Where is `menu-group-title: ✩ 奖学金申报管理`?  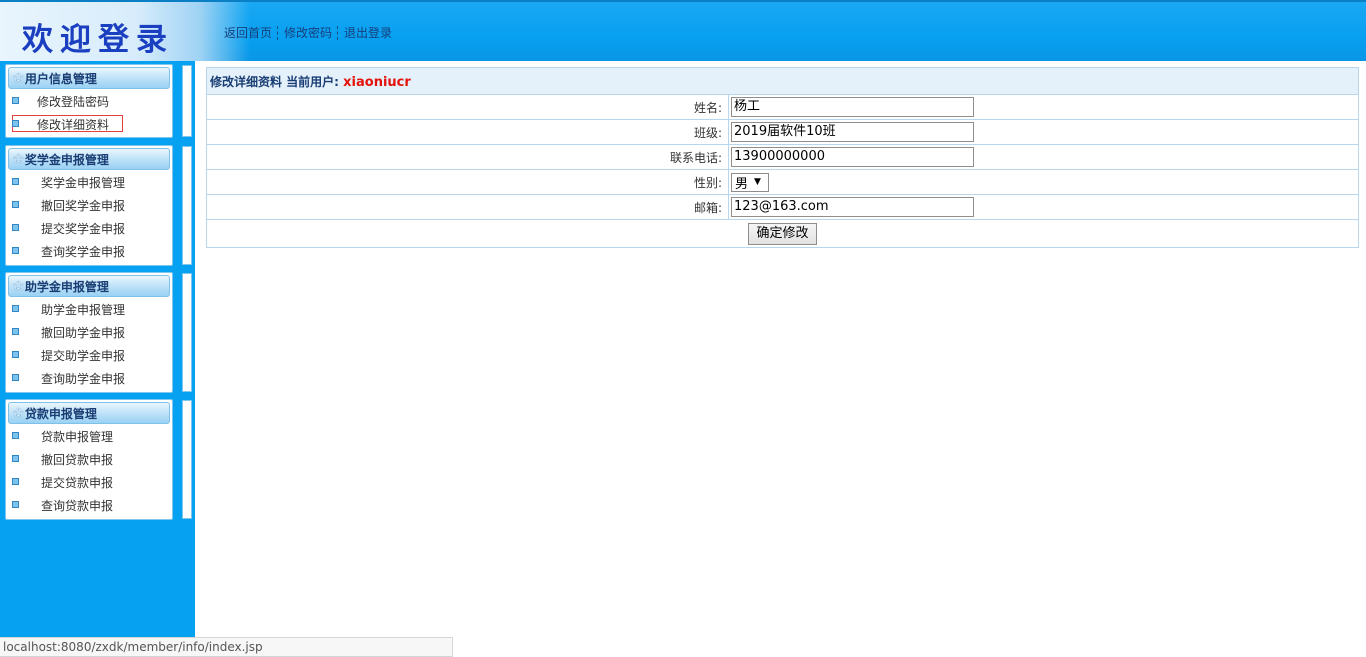
menu-group-title: ✩ 奖学金申报管理 is located at coordinates (89, 159).